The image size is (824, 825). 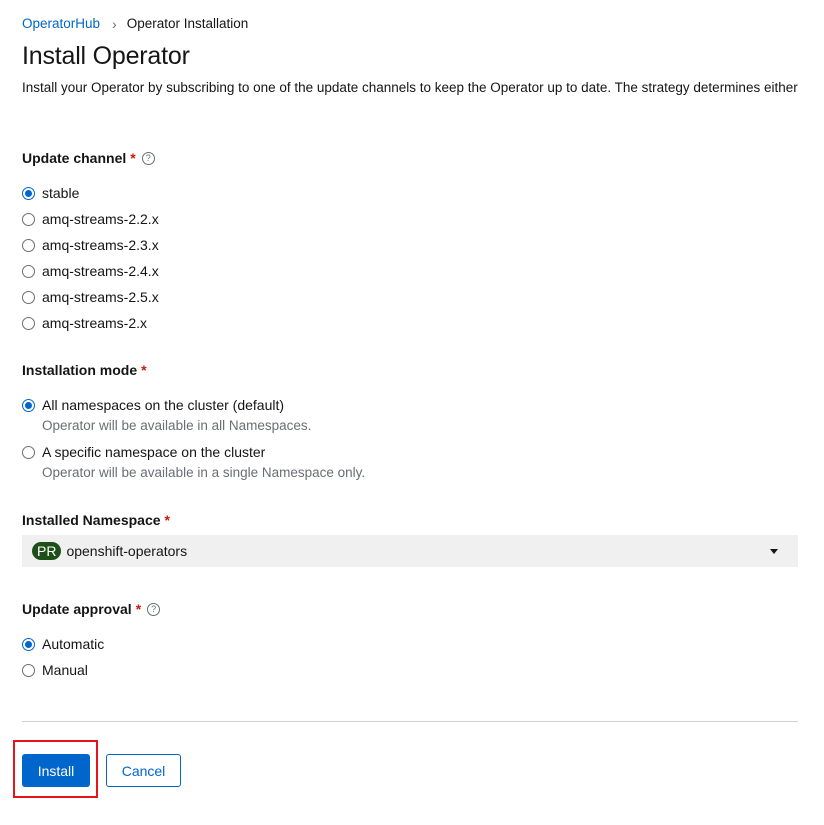 I want to click on breadcrumb-operatorhub-link: OperatorHub, so click(x=61, y=23).